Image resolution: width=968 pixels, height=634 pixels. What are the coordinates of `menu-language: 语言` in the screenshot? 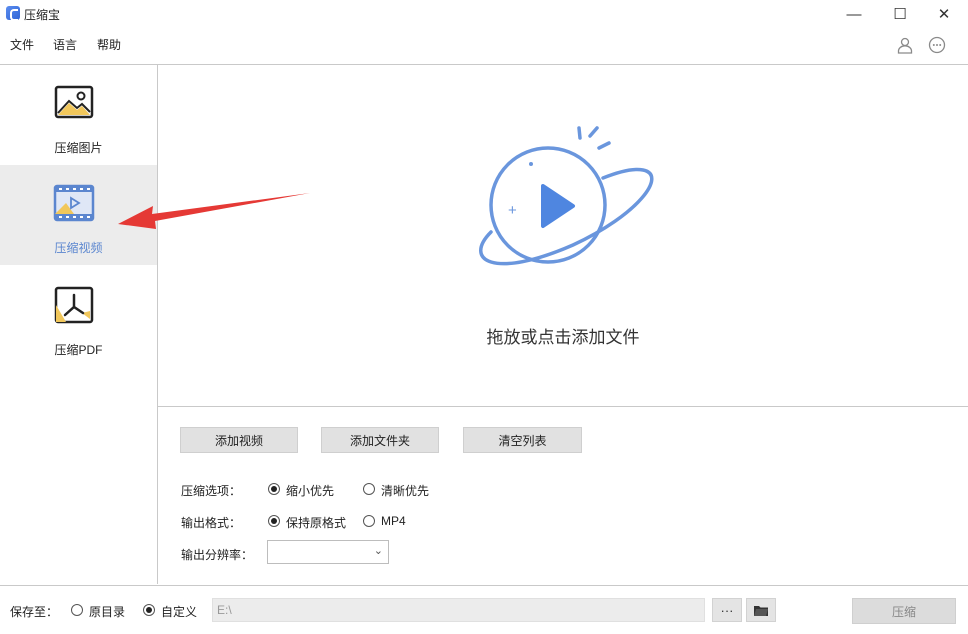 It's located at (65, 44).